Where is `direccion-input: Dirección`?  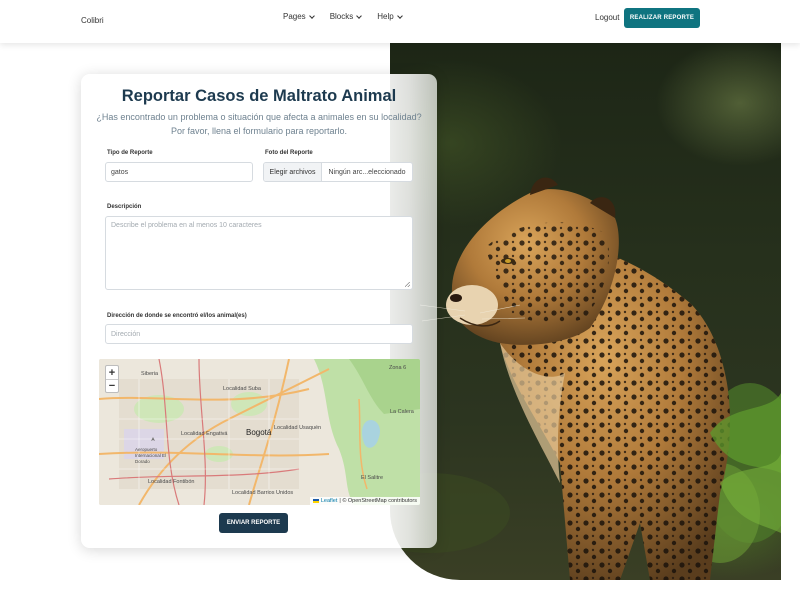
direccion-input: Dirección is located at coordinates (259, 334).